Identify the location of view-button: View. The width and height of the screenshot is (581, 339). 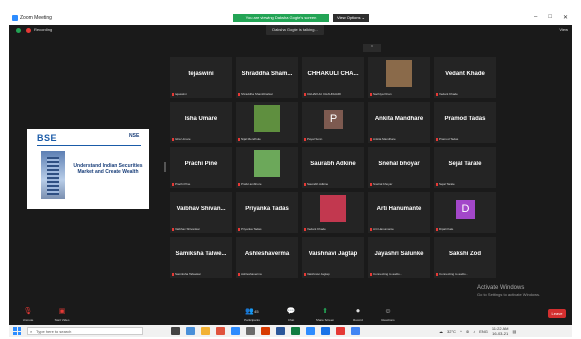
(563, 29).